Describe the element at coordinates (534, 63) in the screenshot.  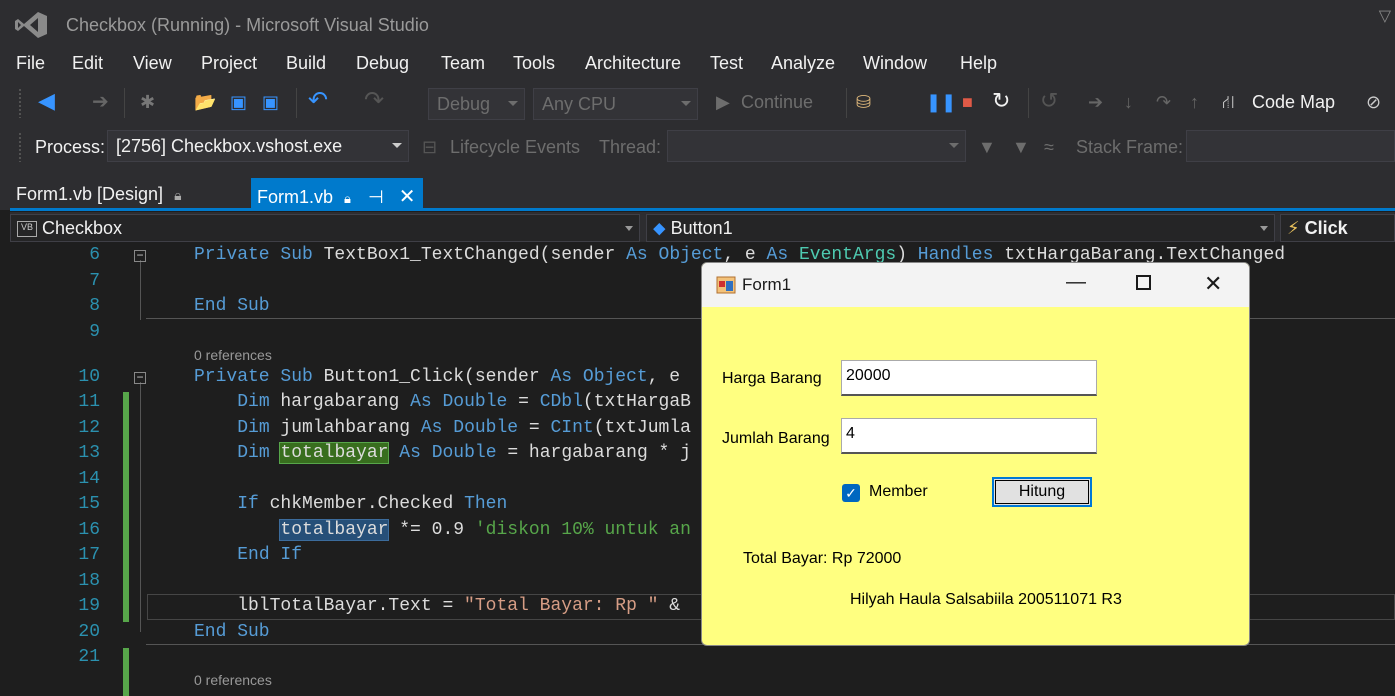
I see `menu-tools: Tools` at that location.